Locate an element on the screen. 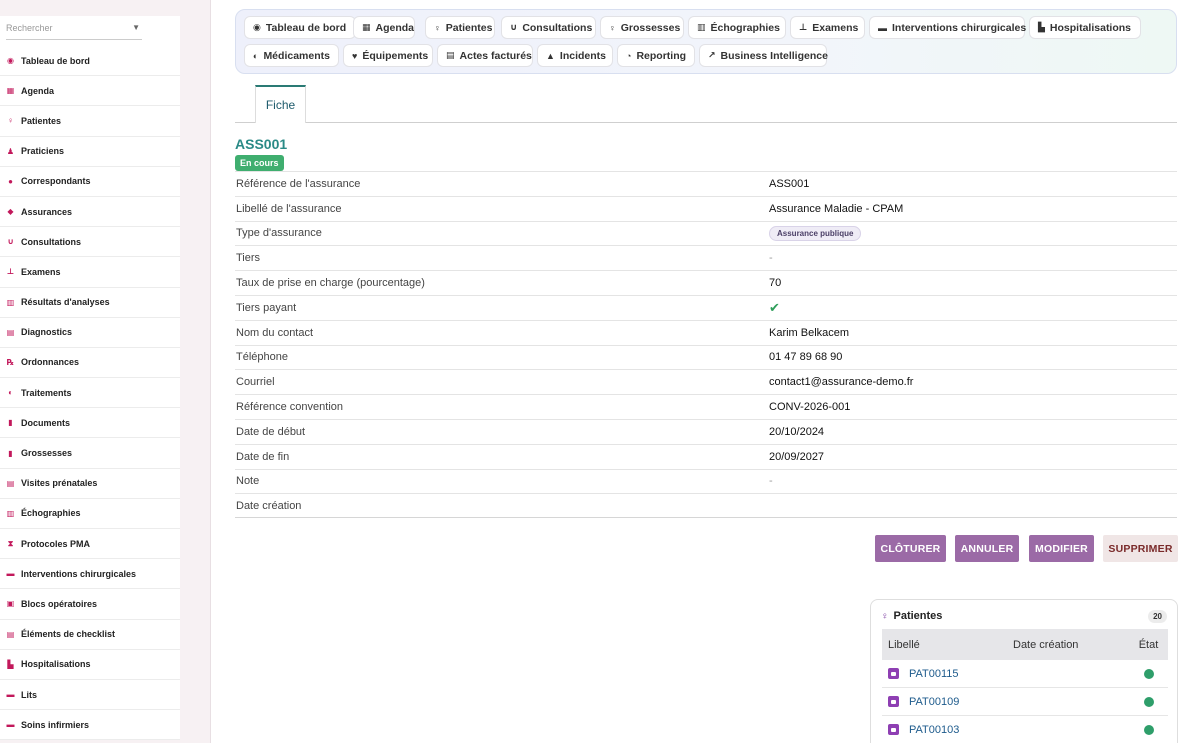 The height and width of the screenshot is (743, 1200). field-label: Référence convention is located at coordinates (290, 407).